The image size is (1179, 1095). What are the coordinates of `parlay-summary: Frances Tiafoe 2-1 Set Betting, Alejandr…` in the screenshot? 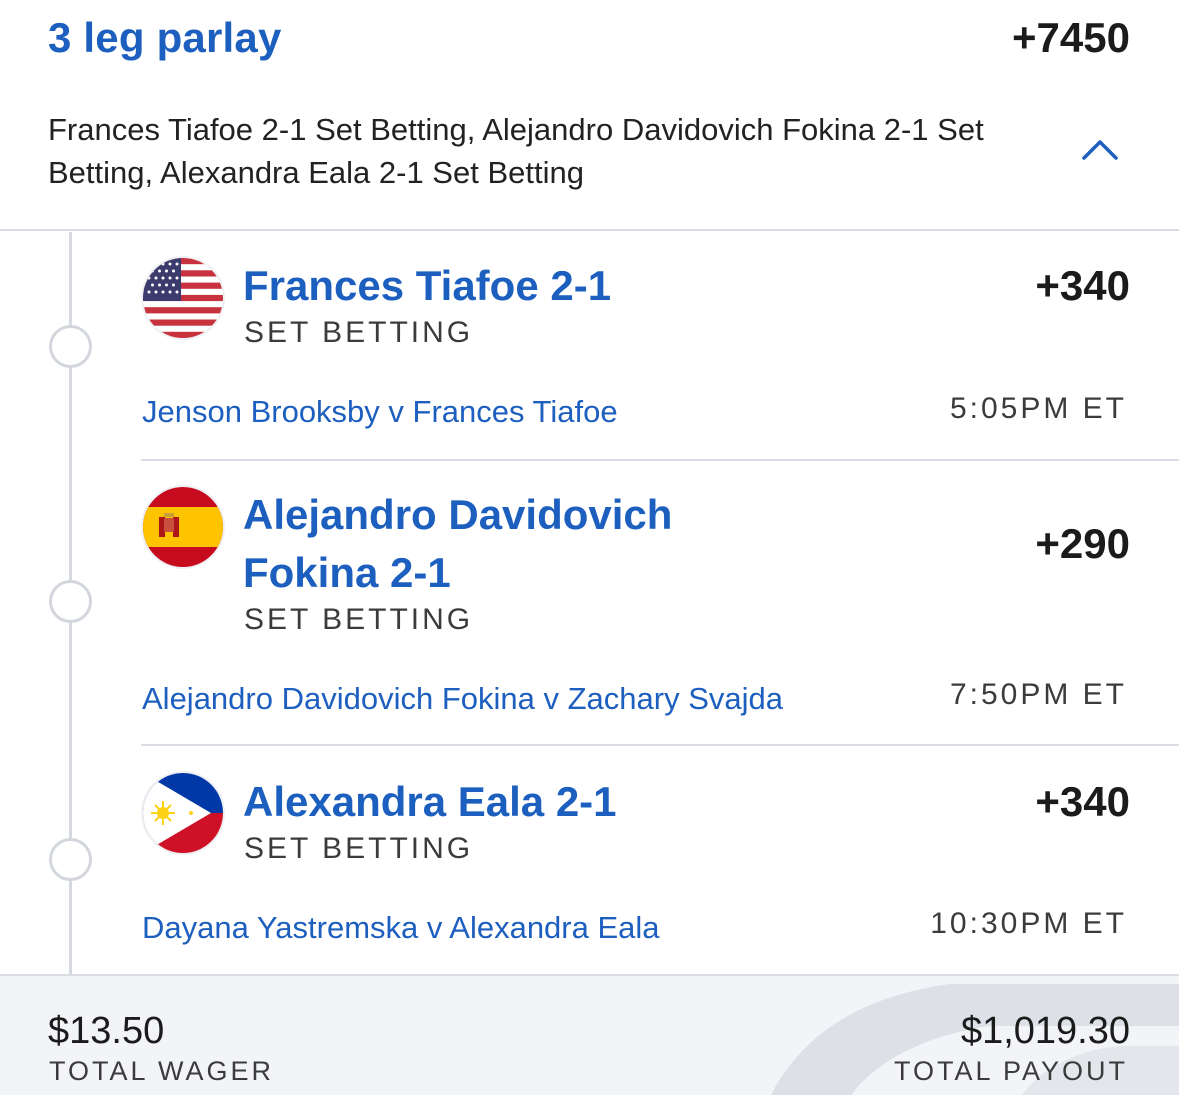 It's located at (516, 151).